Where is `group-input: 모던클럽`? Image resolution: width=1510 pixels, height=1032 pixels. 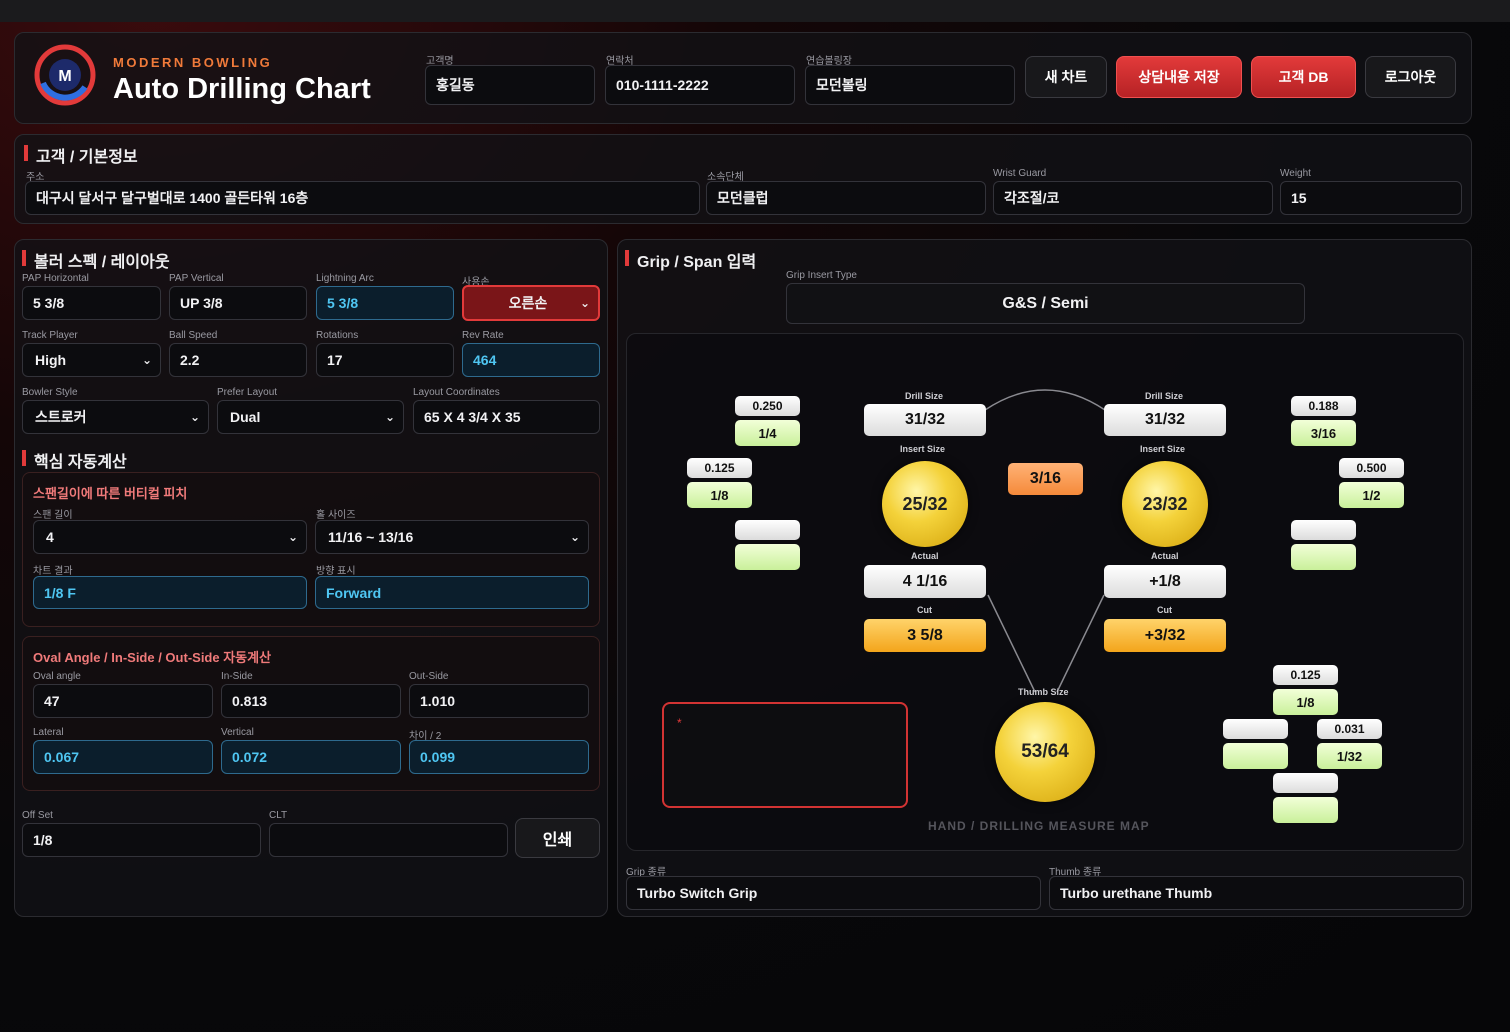 group-input: 모던클럽 is located at coordinates (846, 198).